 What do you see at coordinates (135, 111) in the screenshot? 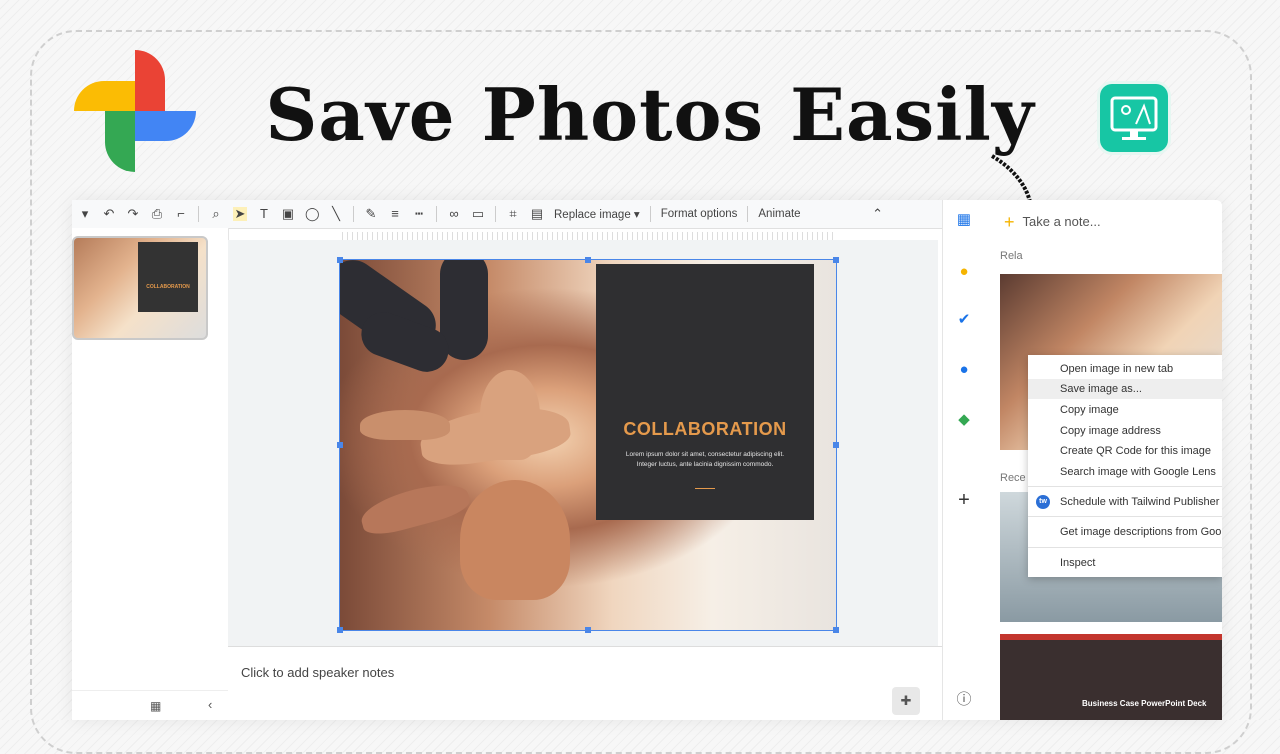
I see `google-photos-logo` at bounding box center [135, 111].